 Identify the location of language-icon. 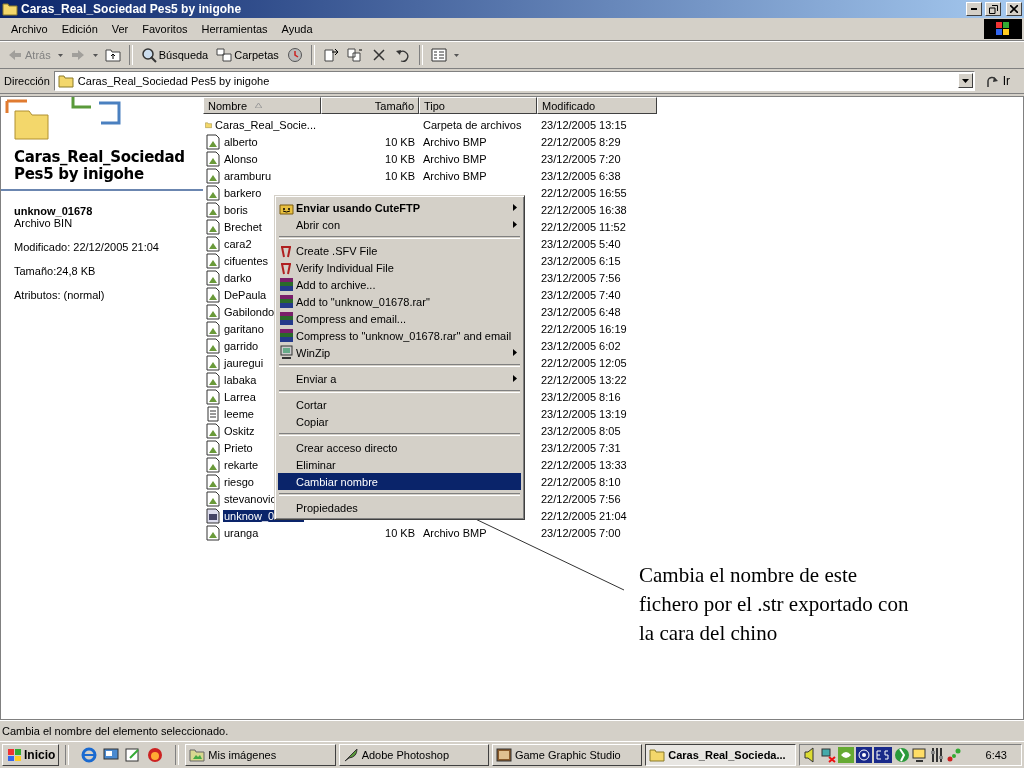
(882, 755).